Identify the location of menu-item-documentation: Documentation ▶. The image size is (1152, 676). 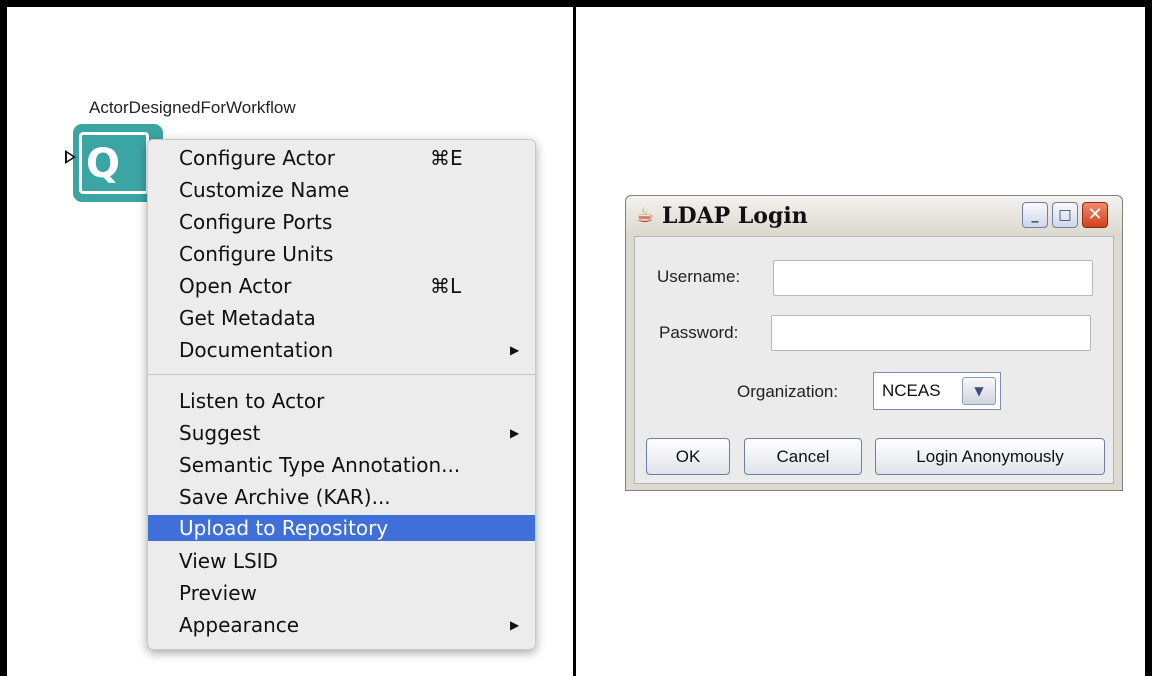
(341, 350).